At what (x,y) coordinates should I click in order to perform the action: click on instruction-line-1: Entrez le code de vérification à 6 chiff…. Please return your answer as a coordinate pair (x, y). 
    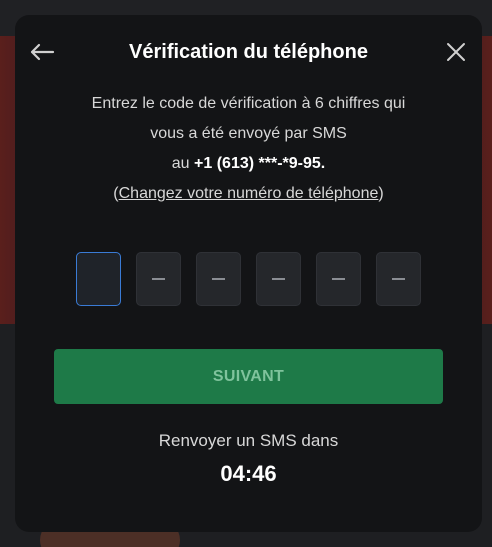
    Looking at the image, I should click on (248, 103).